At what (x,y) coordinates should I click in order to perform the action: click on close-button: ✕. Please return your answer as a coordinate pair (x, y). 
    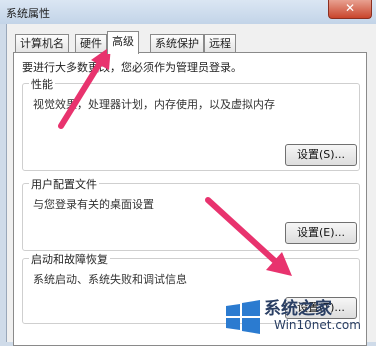
    Looking at the image, I should click on (350, 9).